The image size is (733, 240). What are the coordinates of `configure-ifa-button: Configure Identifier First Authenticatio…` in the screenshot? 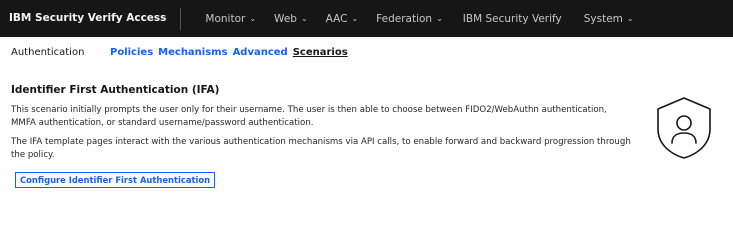 It's located at (115, 180).